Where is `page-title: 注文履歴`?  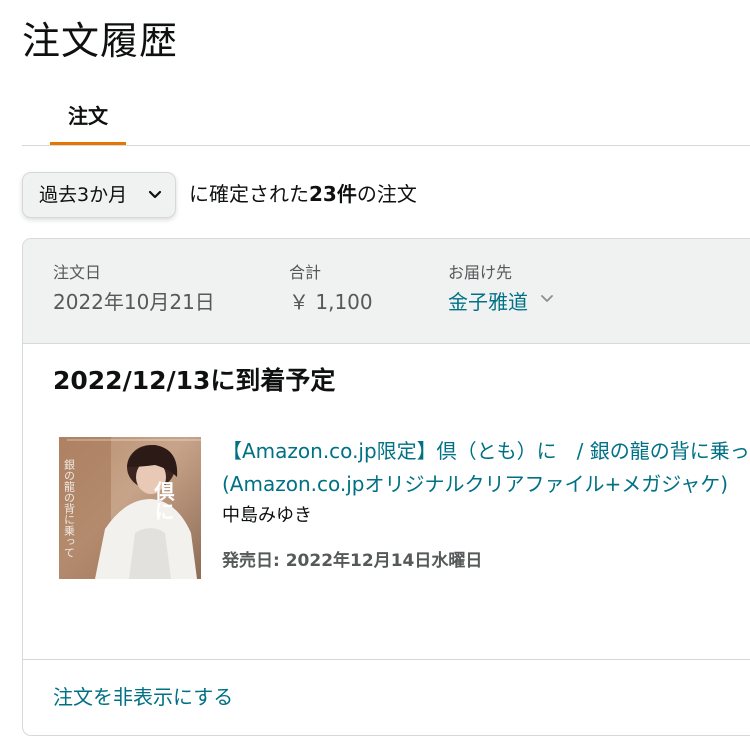 page-title: 注文履歴 is located at coordinates (100, 41).